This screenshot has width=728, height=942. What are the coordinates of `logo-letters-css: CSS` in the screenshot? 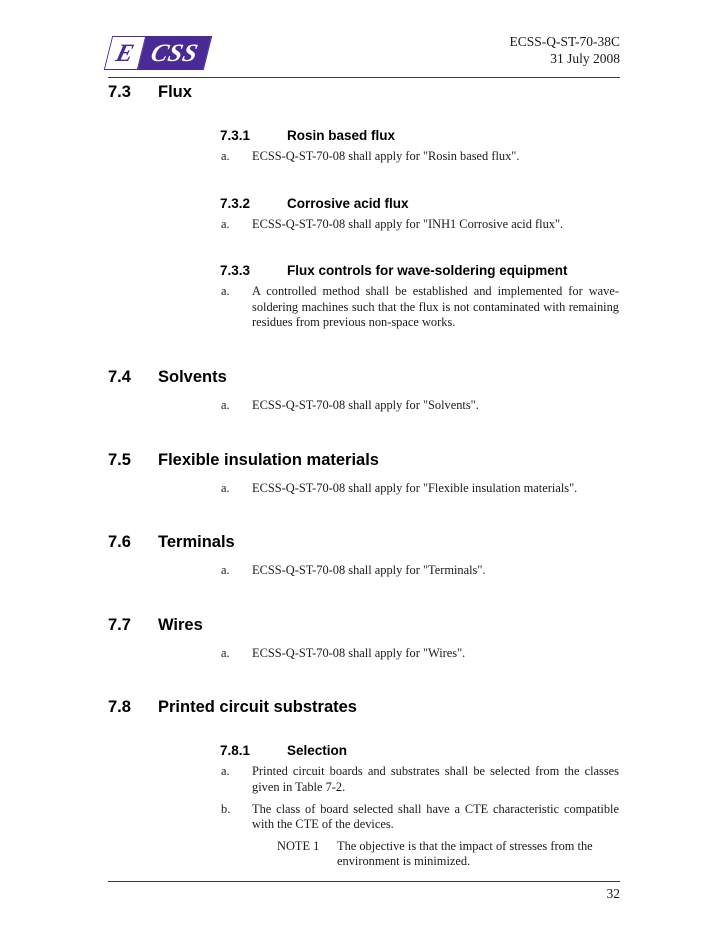 It's located at (174, 53).